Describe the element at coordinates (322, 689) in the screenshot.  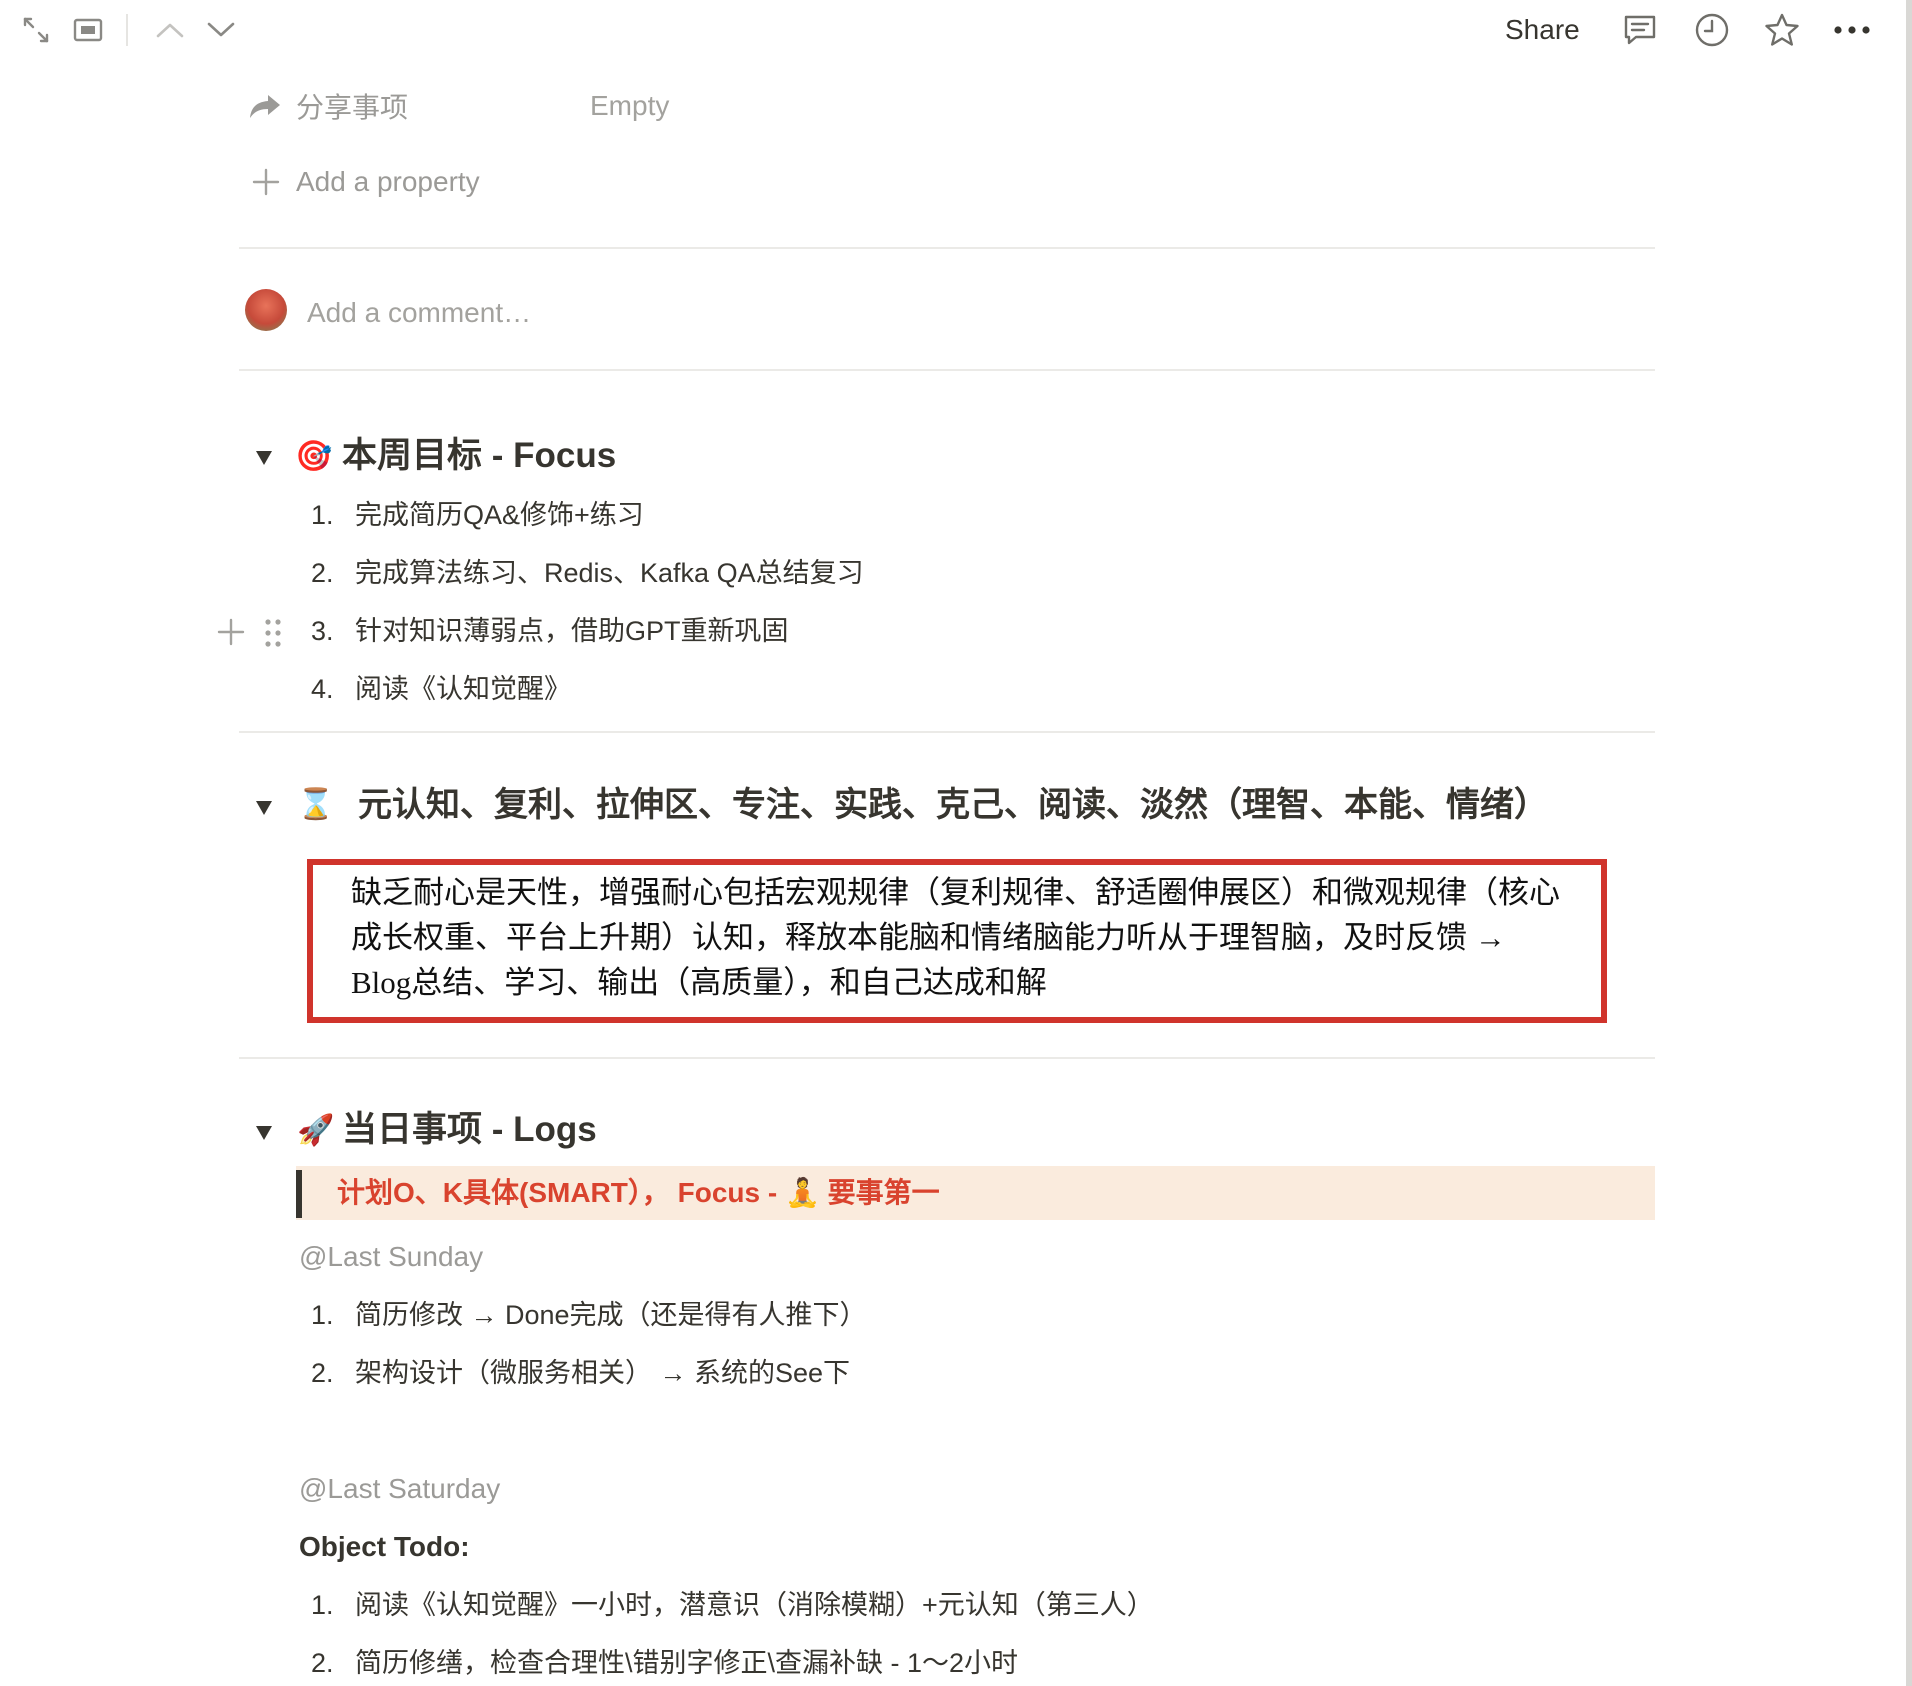
I see `list-number: 4.` at that location.